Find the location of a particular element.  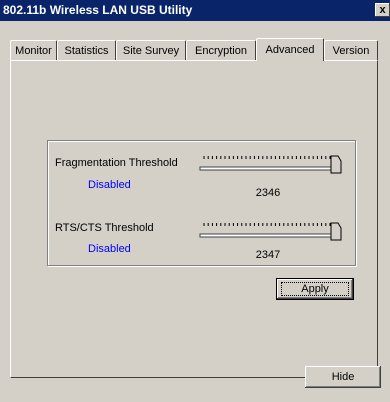

rts-cts-value: 2347 is located at coordinates (268, 255).